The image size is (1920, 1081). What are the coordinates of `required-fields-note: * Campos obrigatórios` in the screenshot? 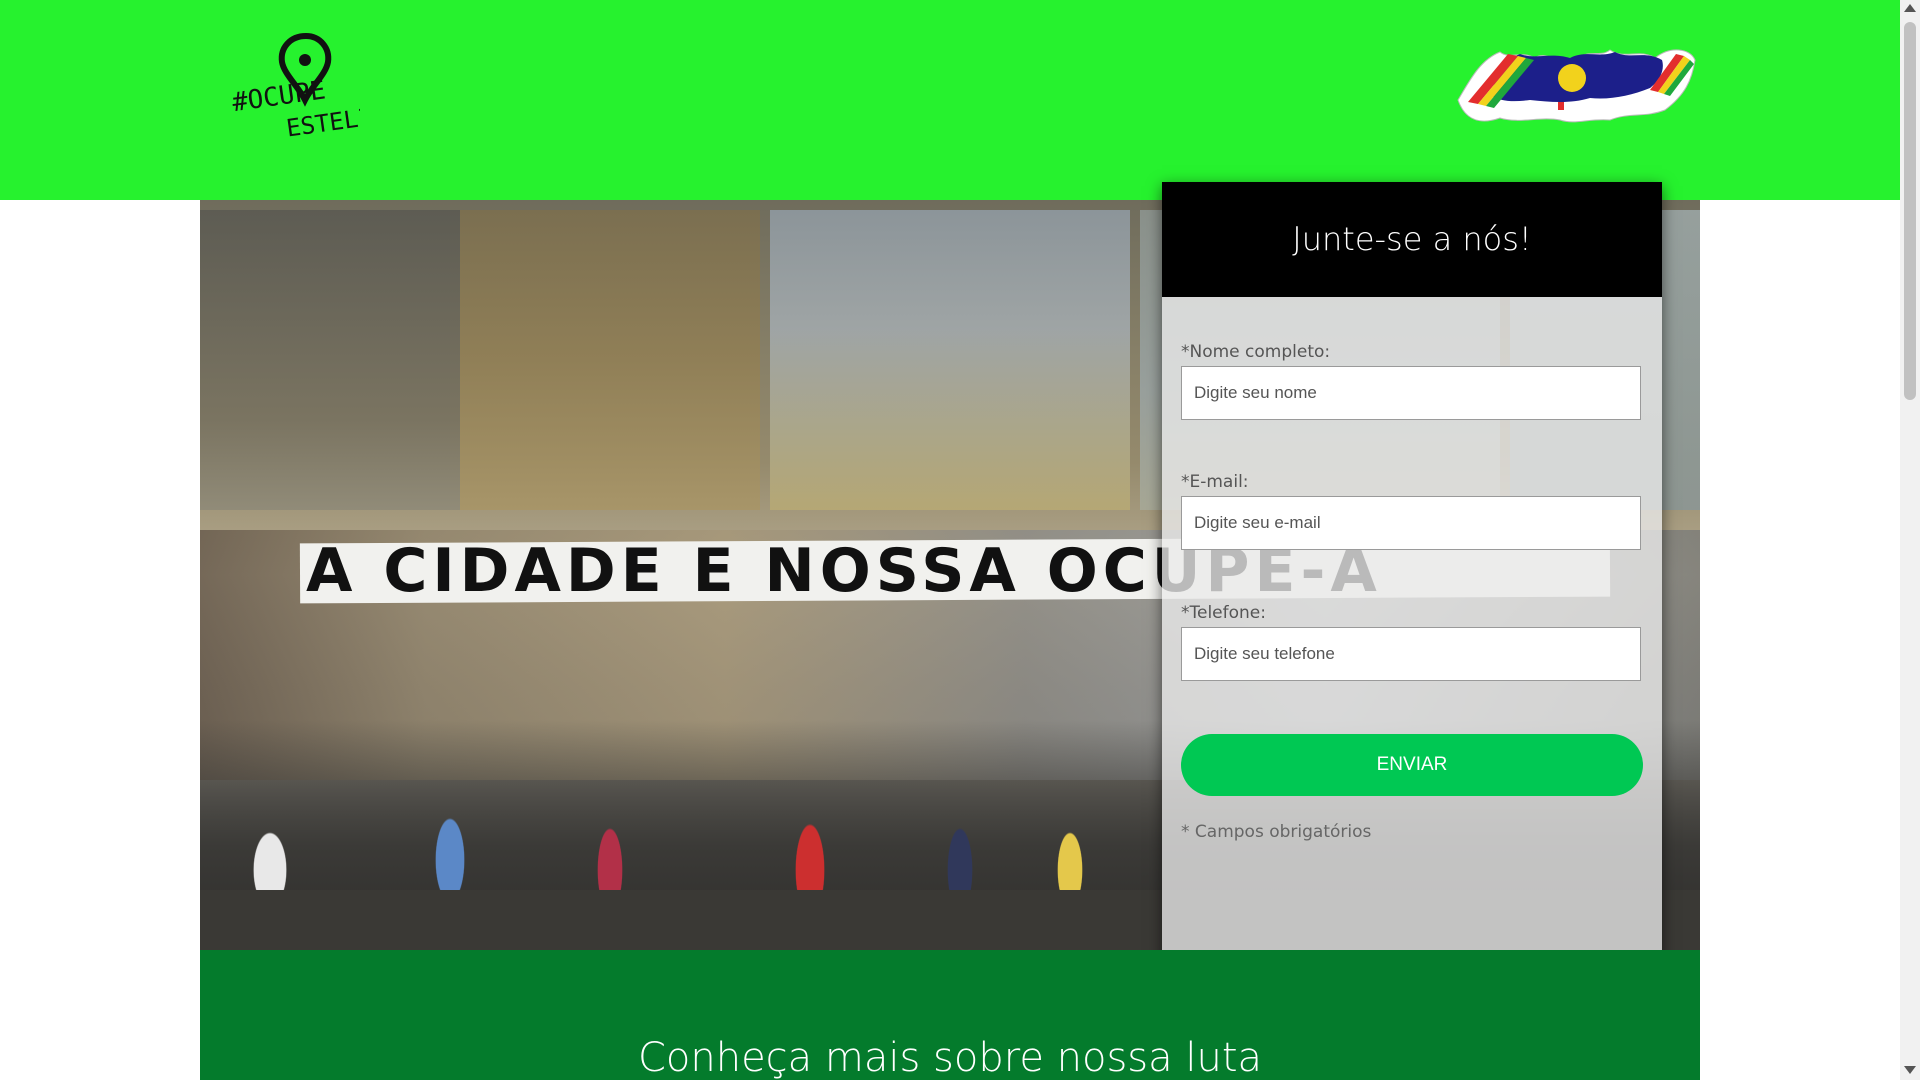 It's located at (1276, 832).